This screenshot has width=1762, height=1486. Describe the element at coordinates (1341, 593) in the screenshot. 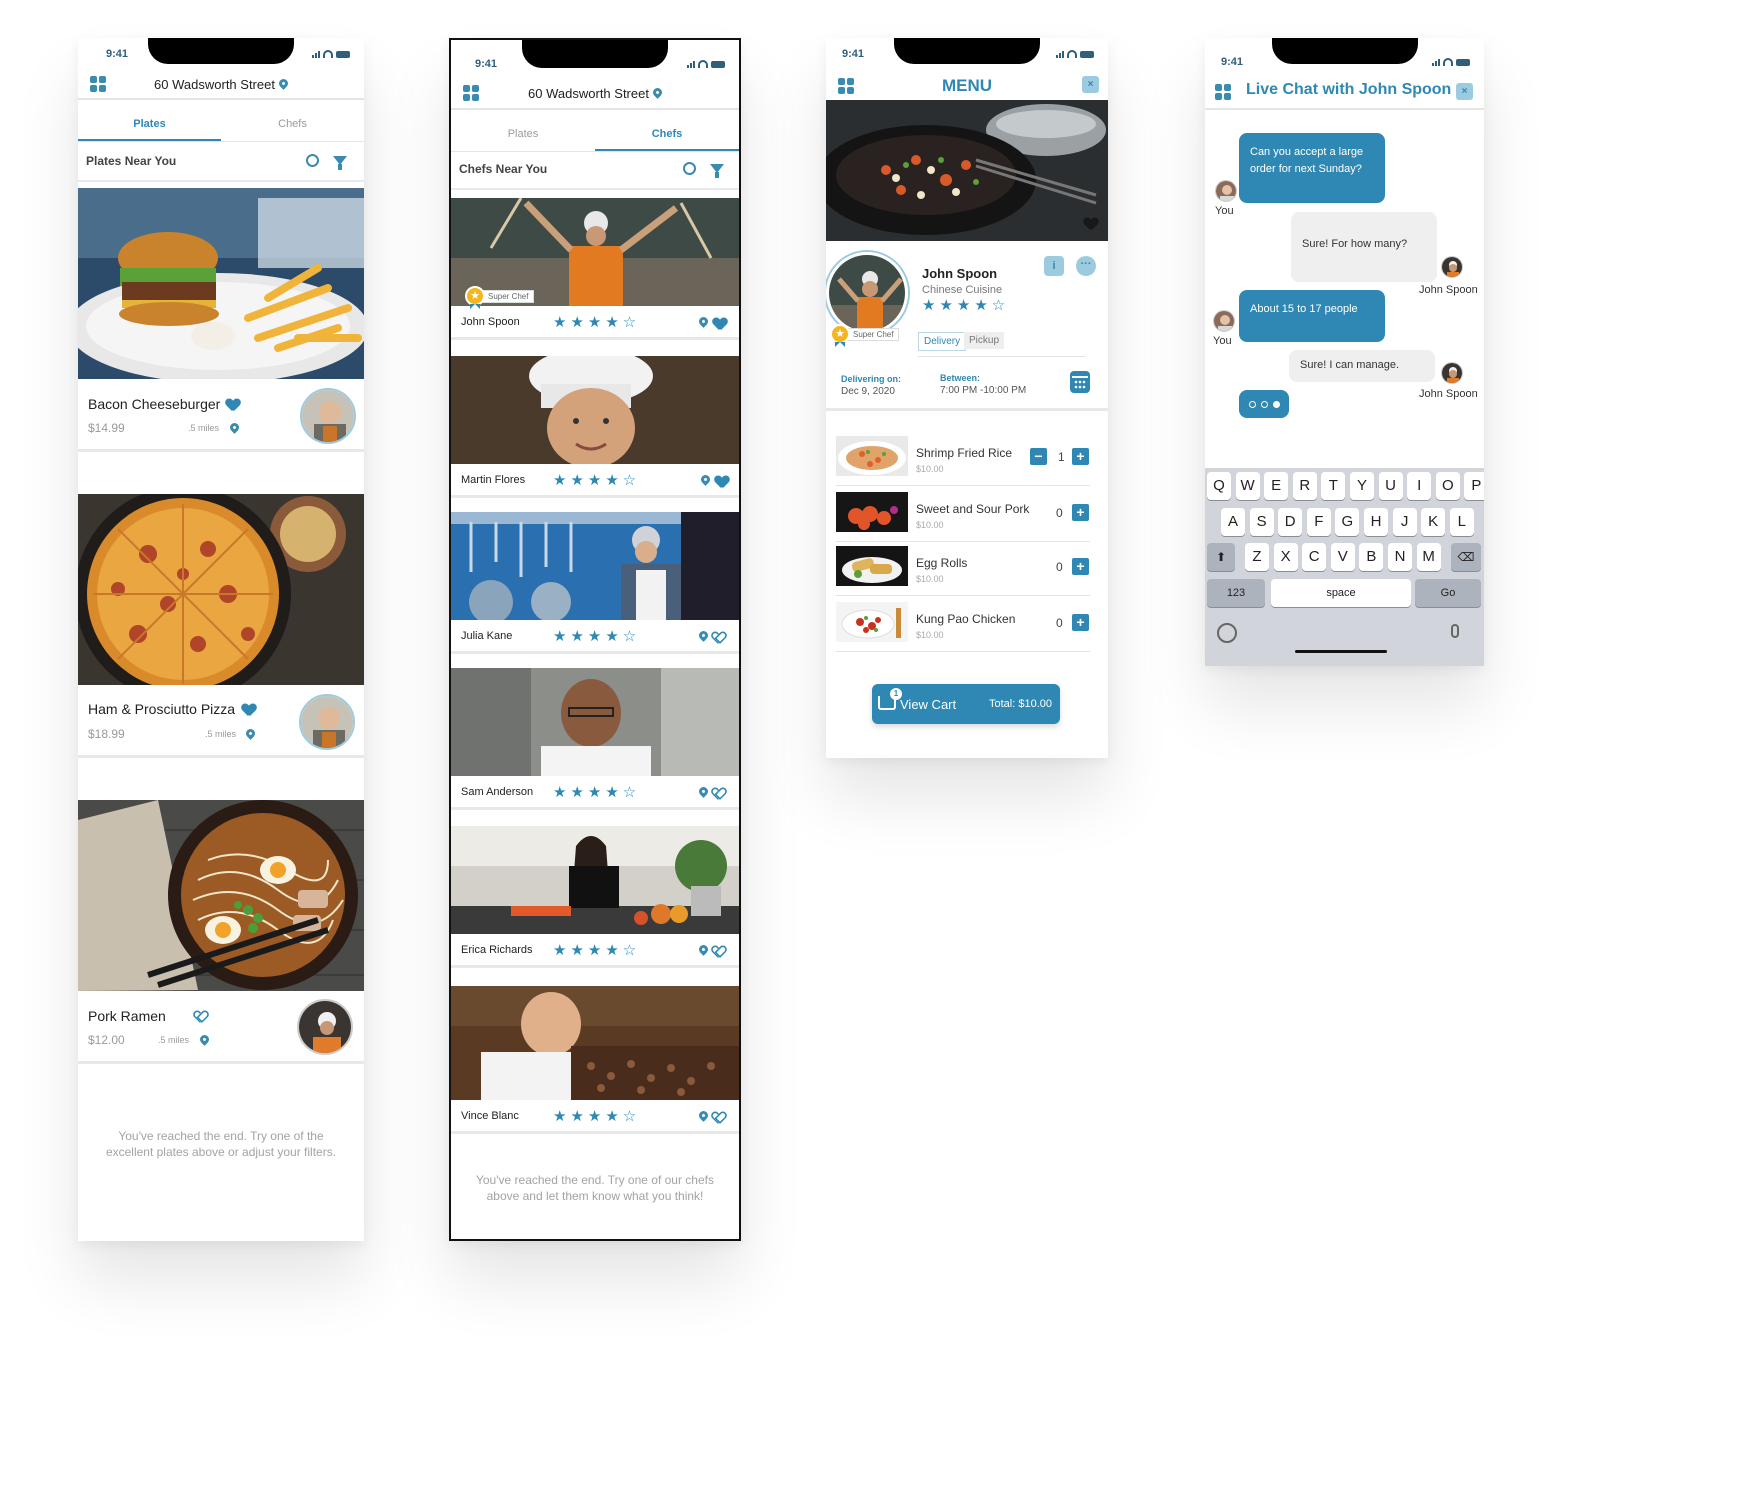

I see `space-key: space` at that location.